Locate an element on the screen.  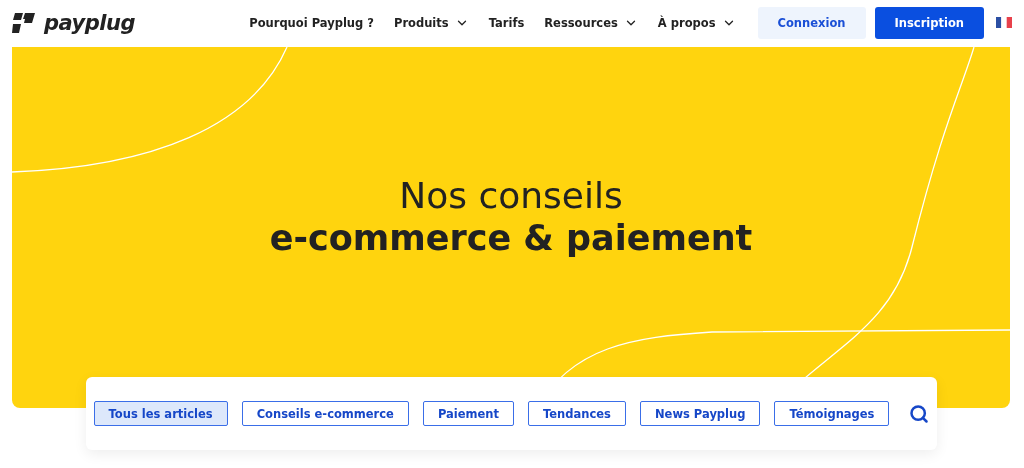
hero-subtitle: e-commerce & paiement is located at coordinates (511, 238).